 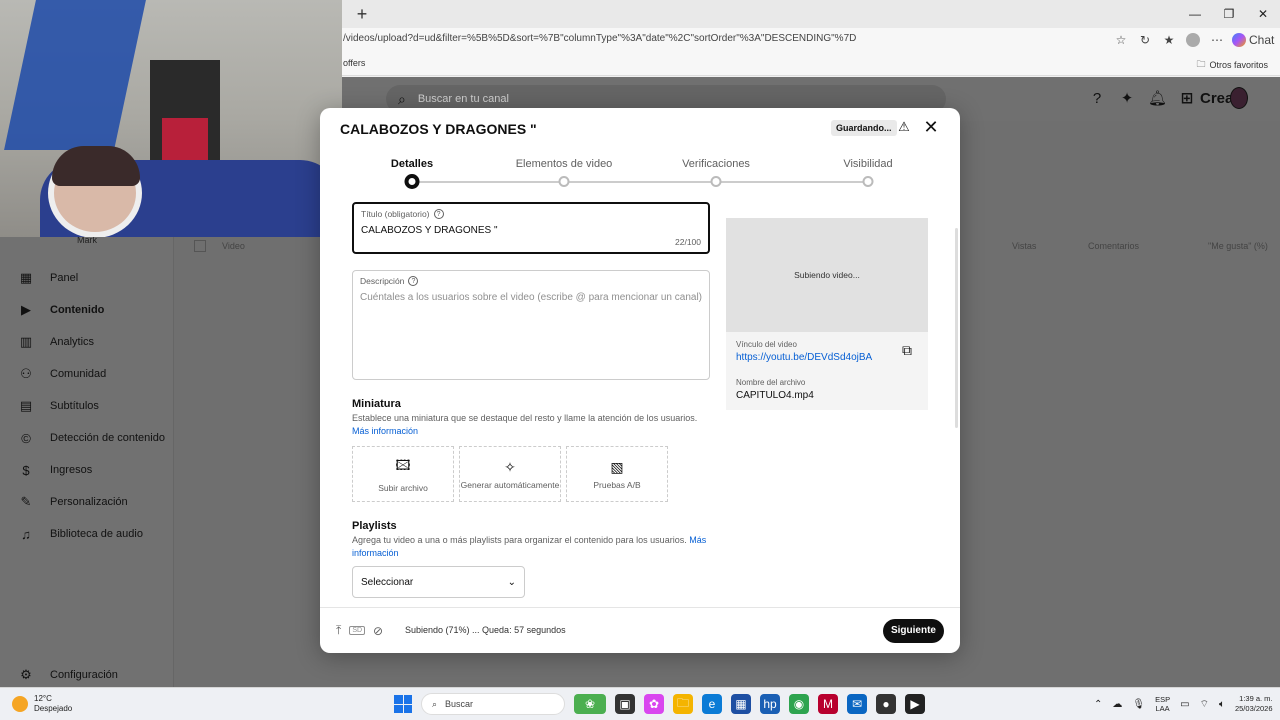 I want to click on weather-text: 12°C Despejado, so click(x=53, y=704).